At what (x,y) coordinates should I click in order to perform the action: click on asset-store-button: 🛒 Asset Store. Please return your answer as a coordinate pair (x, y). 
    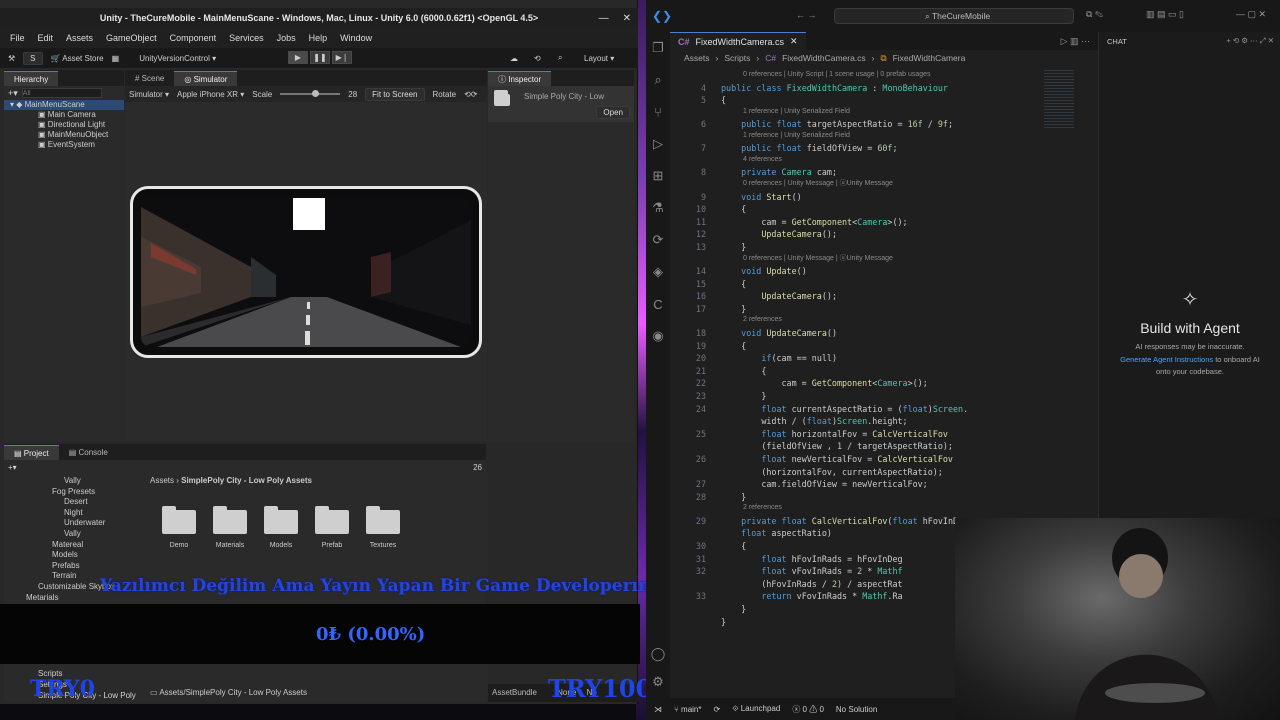
    Looking at the image, I should click on (77, 58).